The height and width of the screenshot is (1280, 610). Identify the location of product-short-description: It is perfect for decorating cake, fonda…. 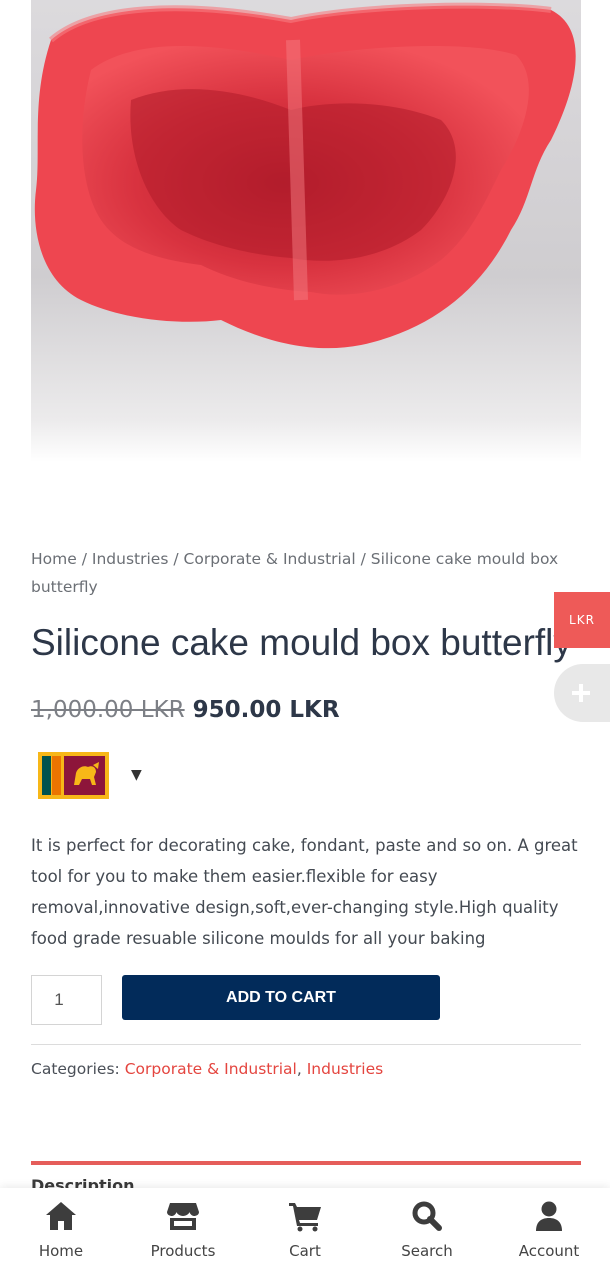
(304, 892).